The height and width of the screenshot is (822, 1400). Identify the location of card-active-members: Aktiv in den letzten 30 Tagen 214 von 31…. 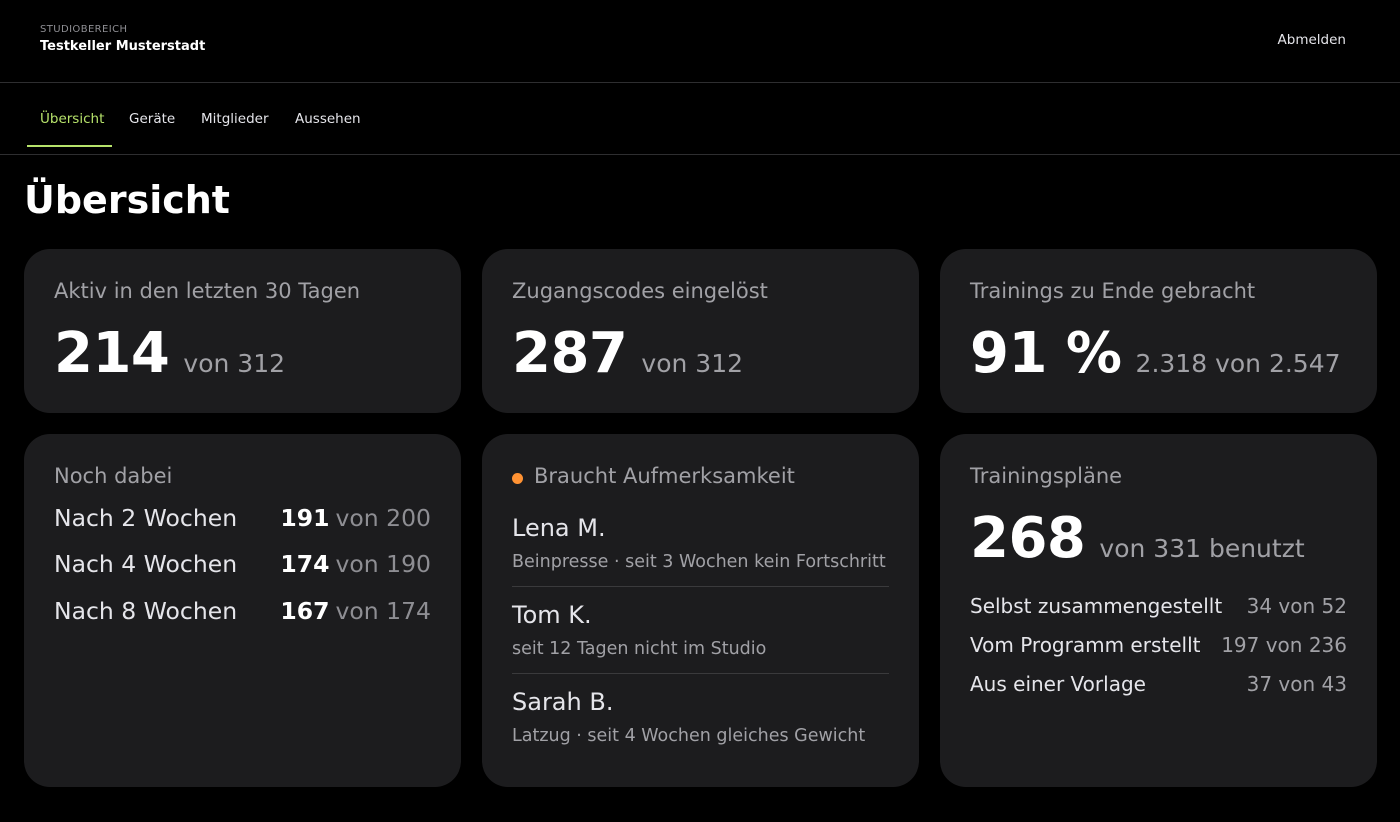
(242, 331).